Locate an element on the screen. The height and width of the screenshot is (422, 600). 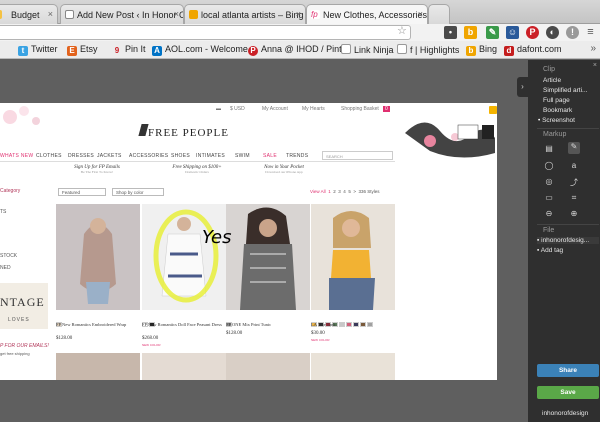
stamp-icon: ◎ is located at coordinates (549, 181).